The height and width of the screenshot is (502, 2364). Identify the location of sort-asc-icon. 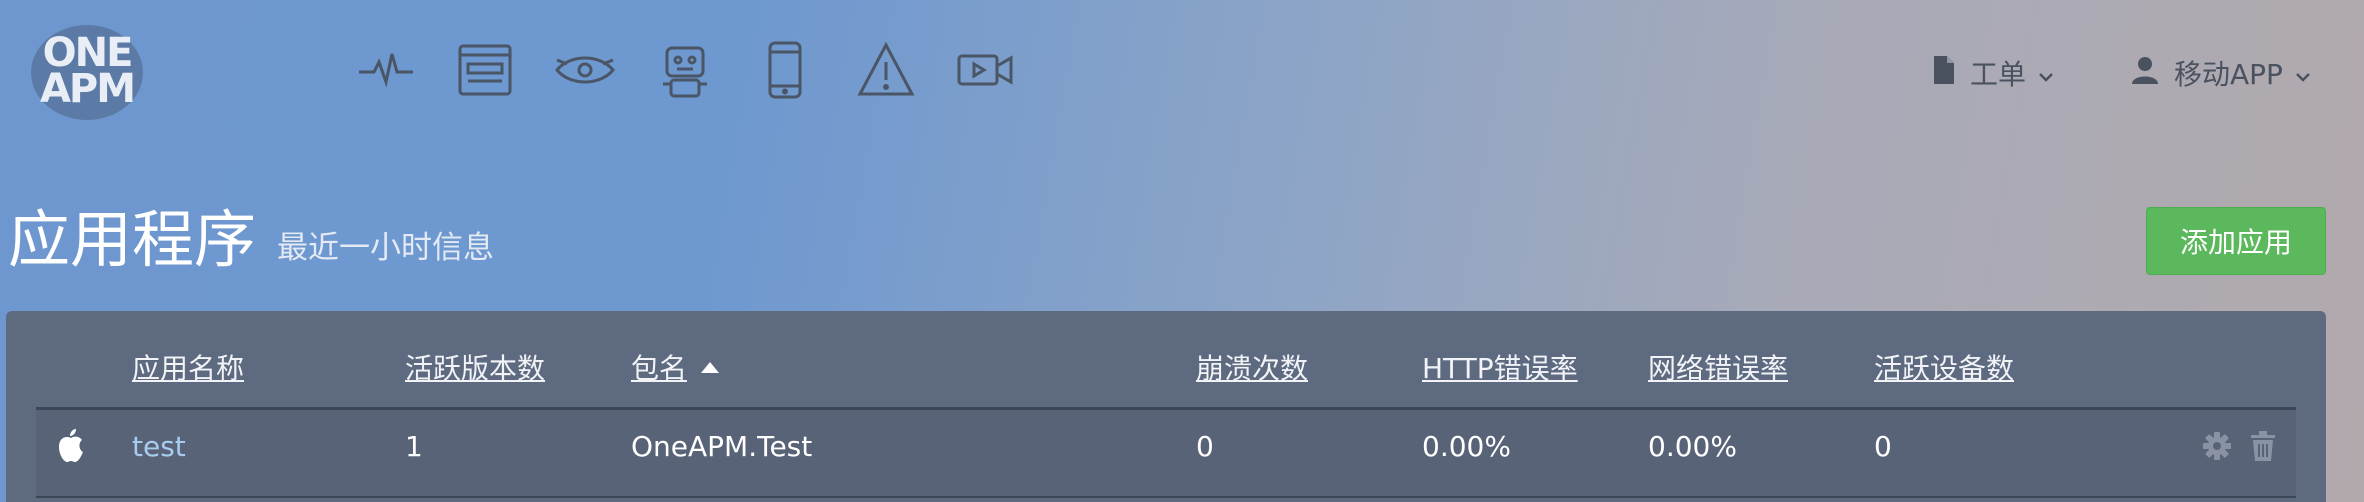
(710, 367).